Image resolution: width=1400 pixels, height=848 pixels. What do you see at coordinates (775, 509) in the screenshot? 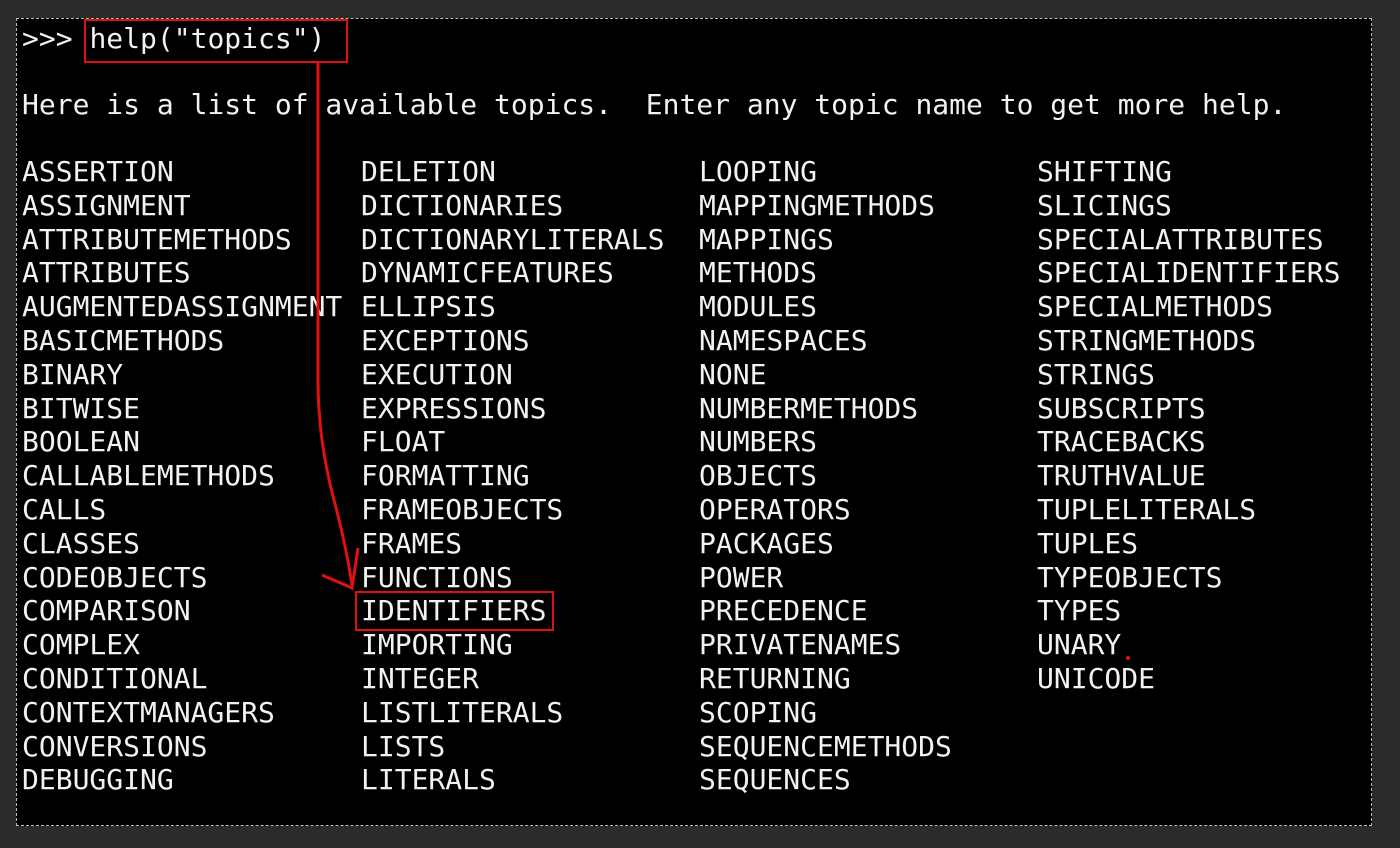
I see `topic-item: OPERATORS` at bounding box center [775, 509].